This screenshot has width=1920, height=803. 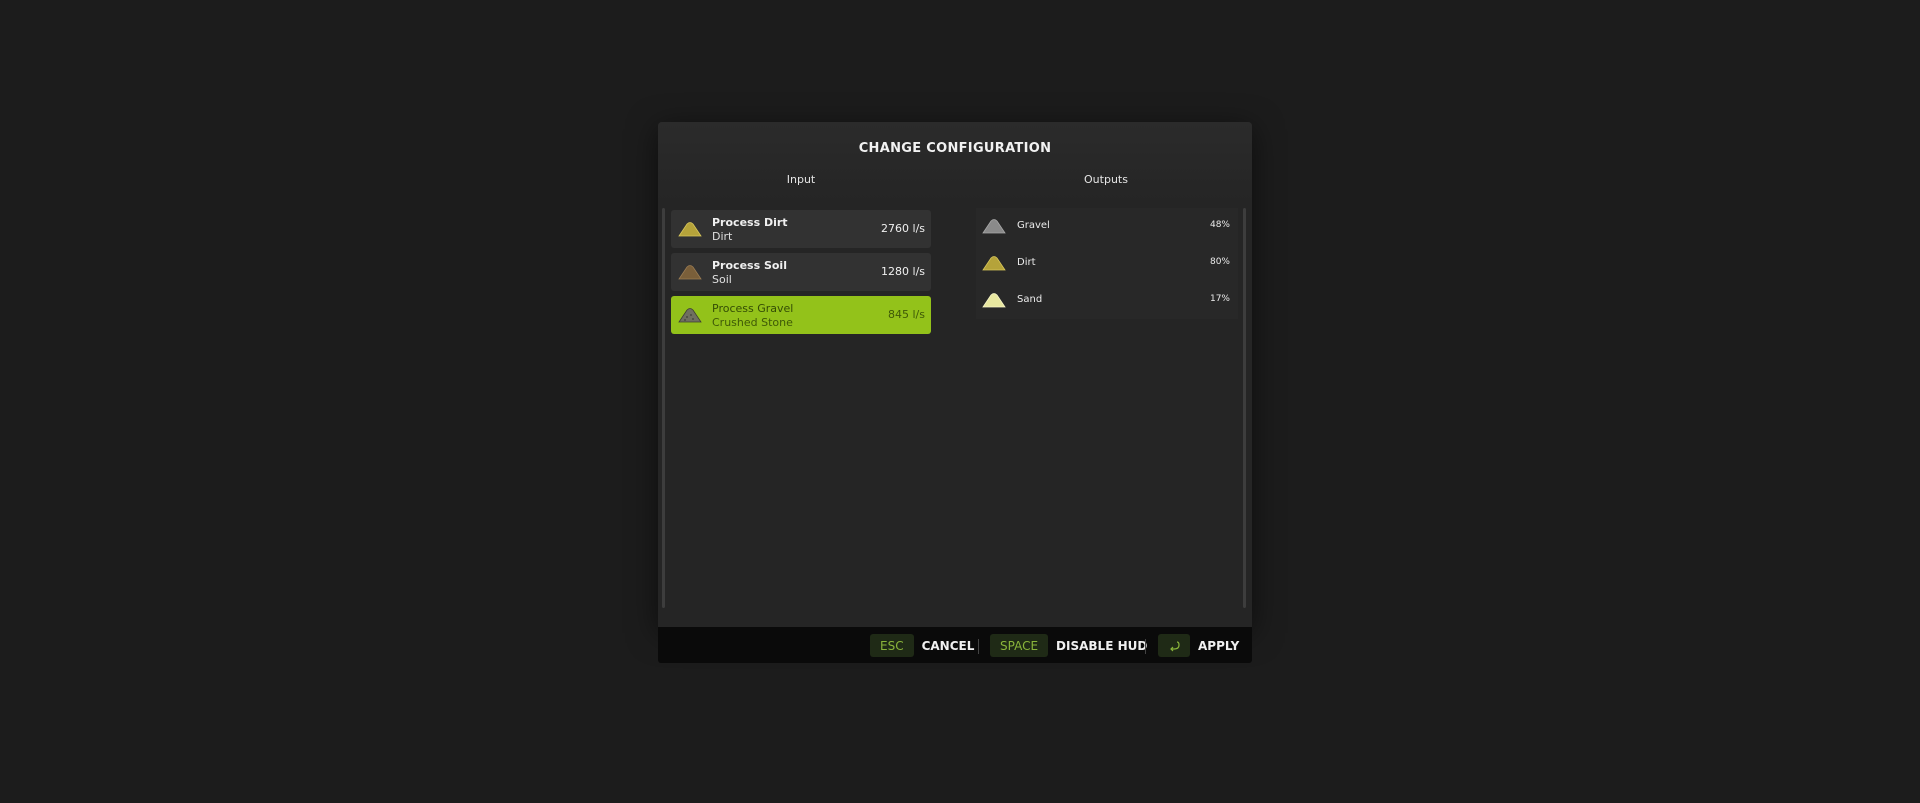 What do you see at coordinates (1219, 299) in the screenshot?
I see `output-percent: 17%` at bounding box center [1219, 299].